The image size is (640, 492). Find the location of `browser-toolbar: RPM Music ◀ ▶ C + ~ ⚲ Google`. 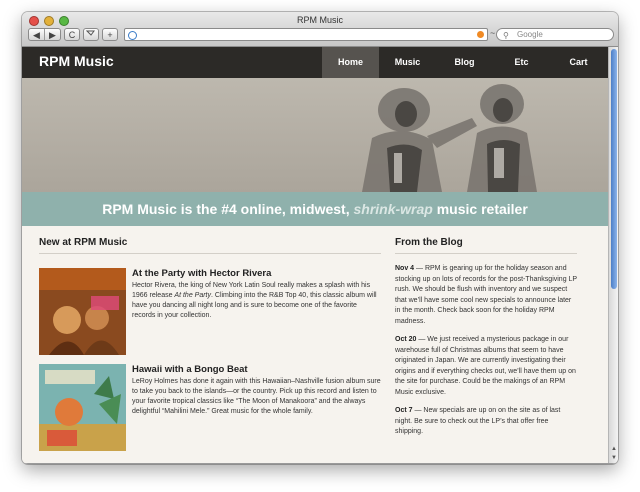

browser-toolbar: RPM Music ◀ ▶ C + ~ ⚲ Google is located at coordinates (320, 29).